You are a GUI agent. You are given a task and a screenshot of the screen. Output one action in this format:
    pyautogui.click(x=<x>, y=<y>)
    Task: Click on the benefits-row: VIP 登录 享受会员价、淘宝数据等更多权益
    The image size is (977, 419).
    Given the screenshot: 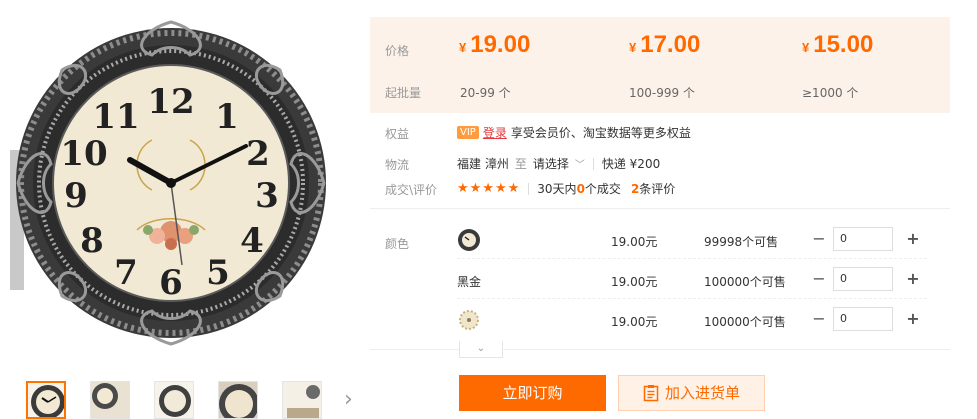 What is the action you would take?
    pyautogui.click(x=574, y=132)
    